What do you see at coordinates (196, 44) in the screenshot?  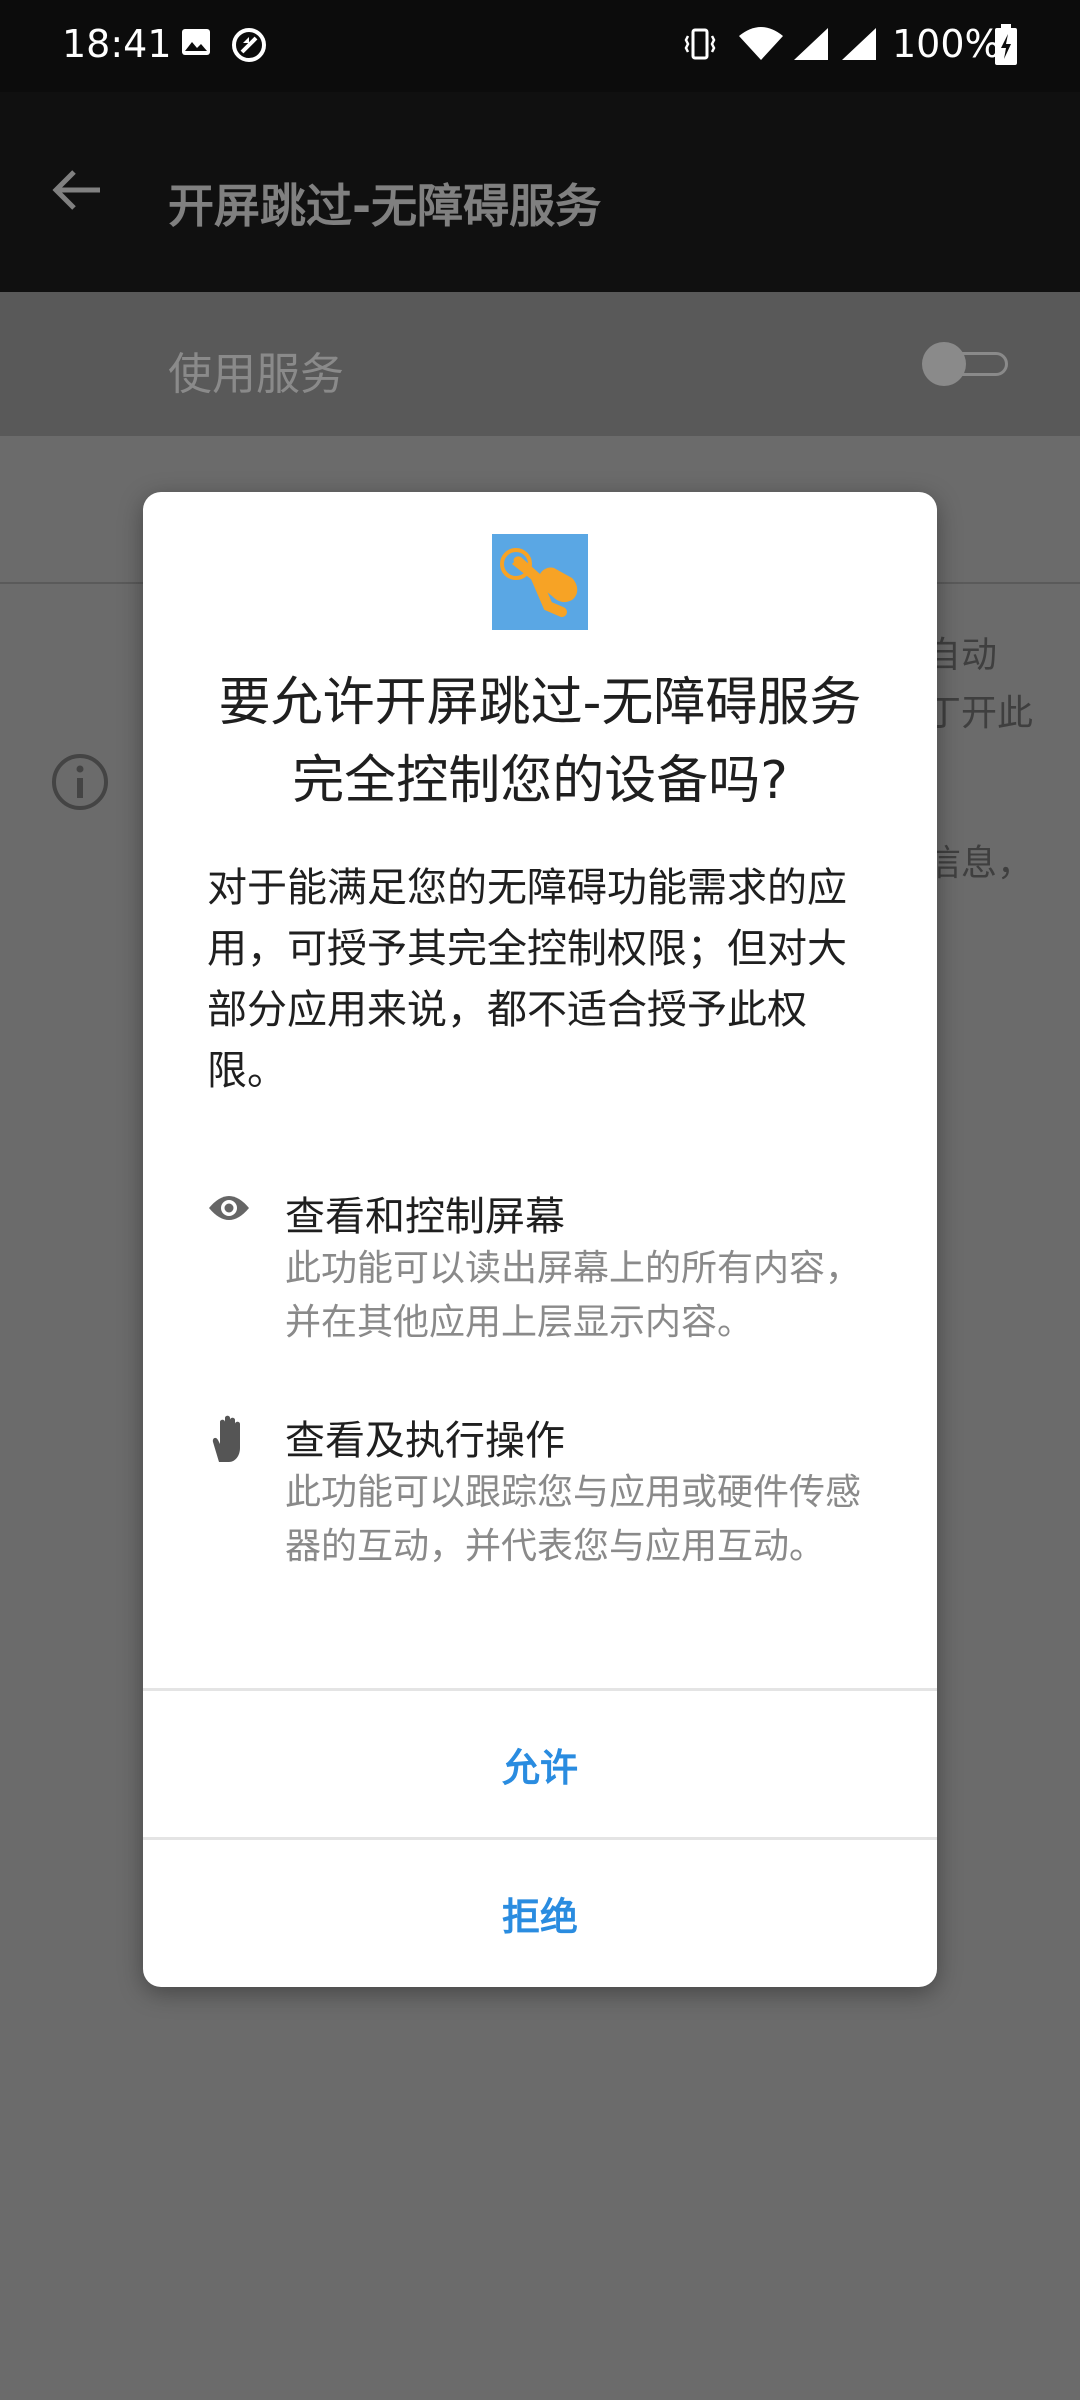 I see `image-icon` at bounding box center [196, 44].